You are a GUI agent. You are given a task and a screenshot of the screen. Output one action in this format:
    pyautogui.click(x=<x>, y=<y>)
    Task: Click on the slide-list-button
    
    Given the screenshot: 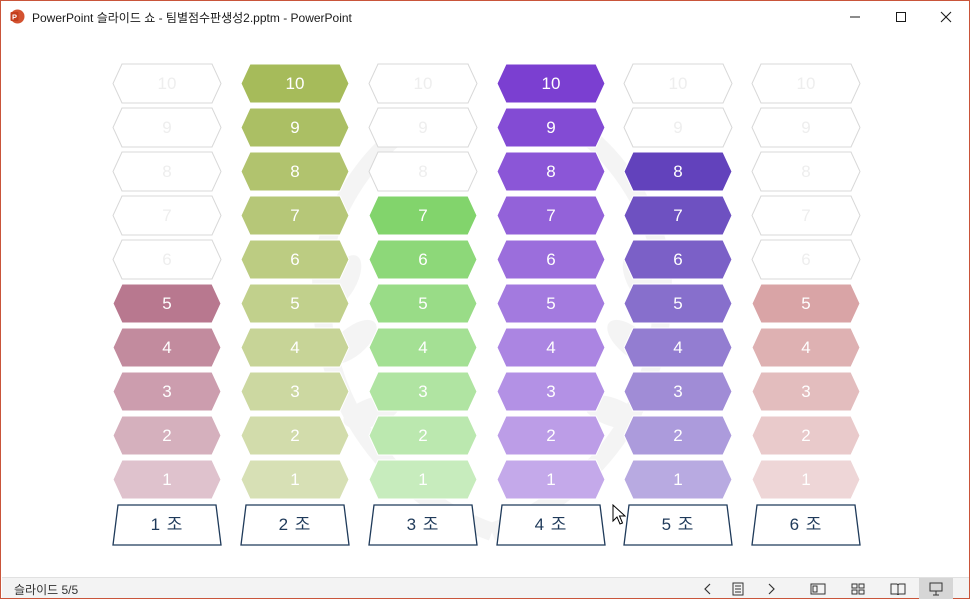 What is the action you would take?
    pyautogui.click(x=738, y=588)
    